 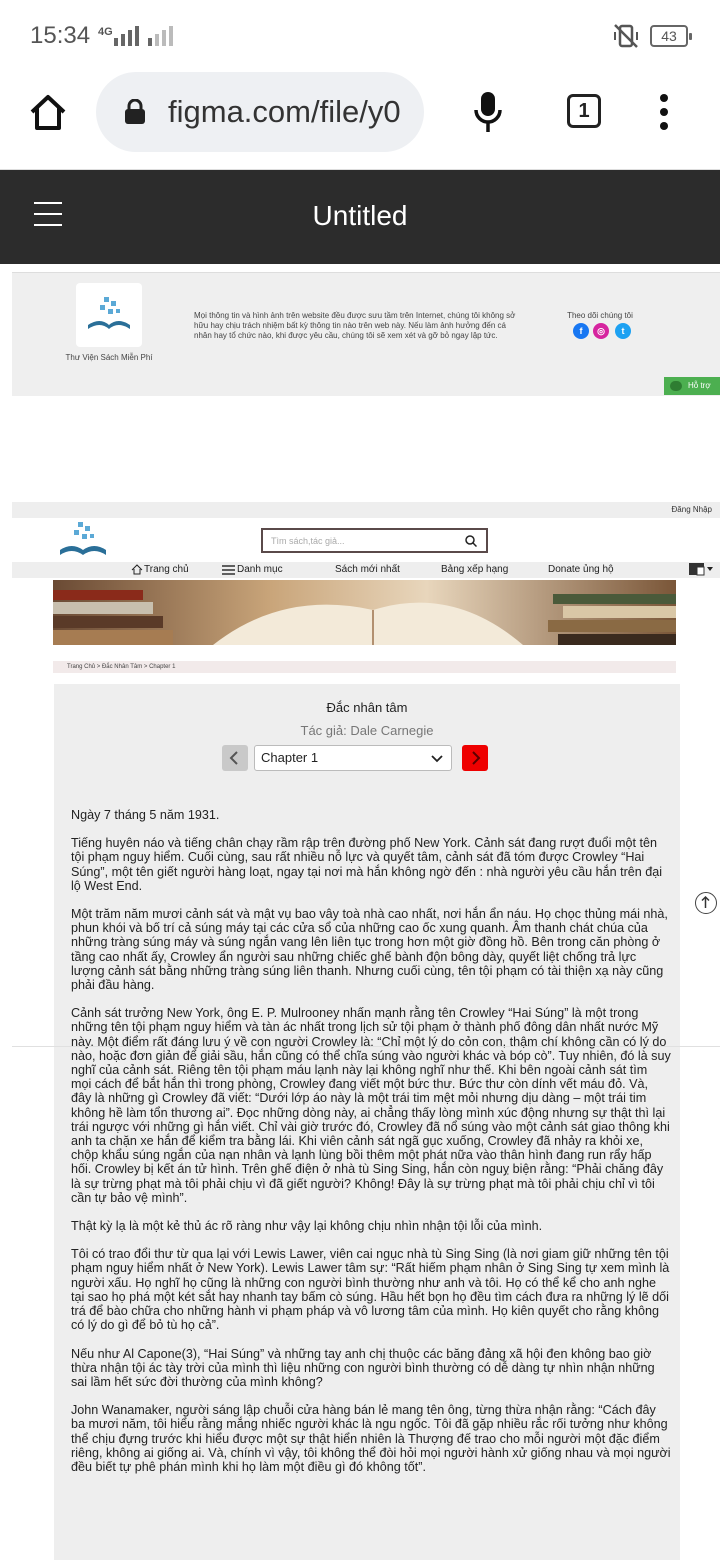 I want to click on more-vert-icon, so click(x=664, y=112).